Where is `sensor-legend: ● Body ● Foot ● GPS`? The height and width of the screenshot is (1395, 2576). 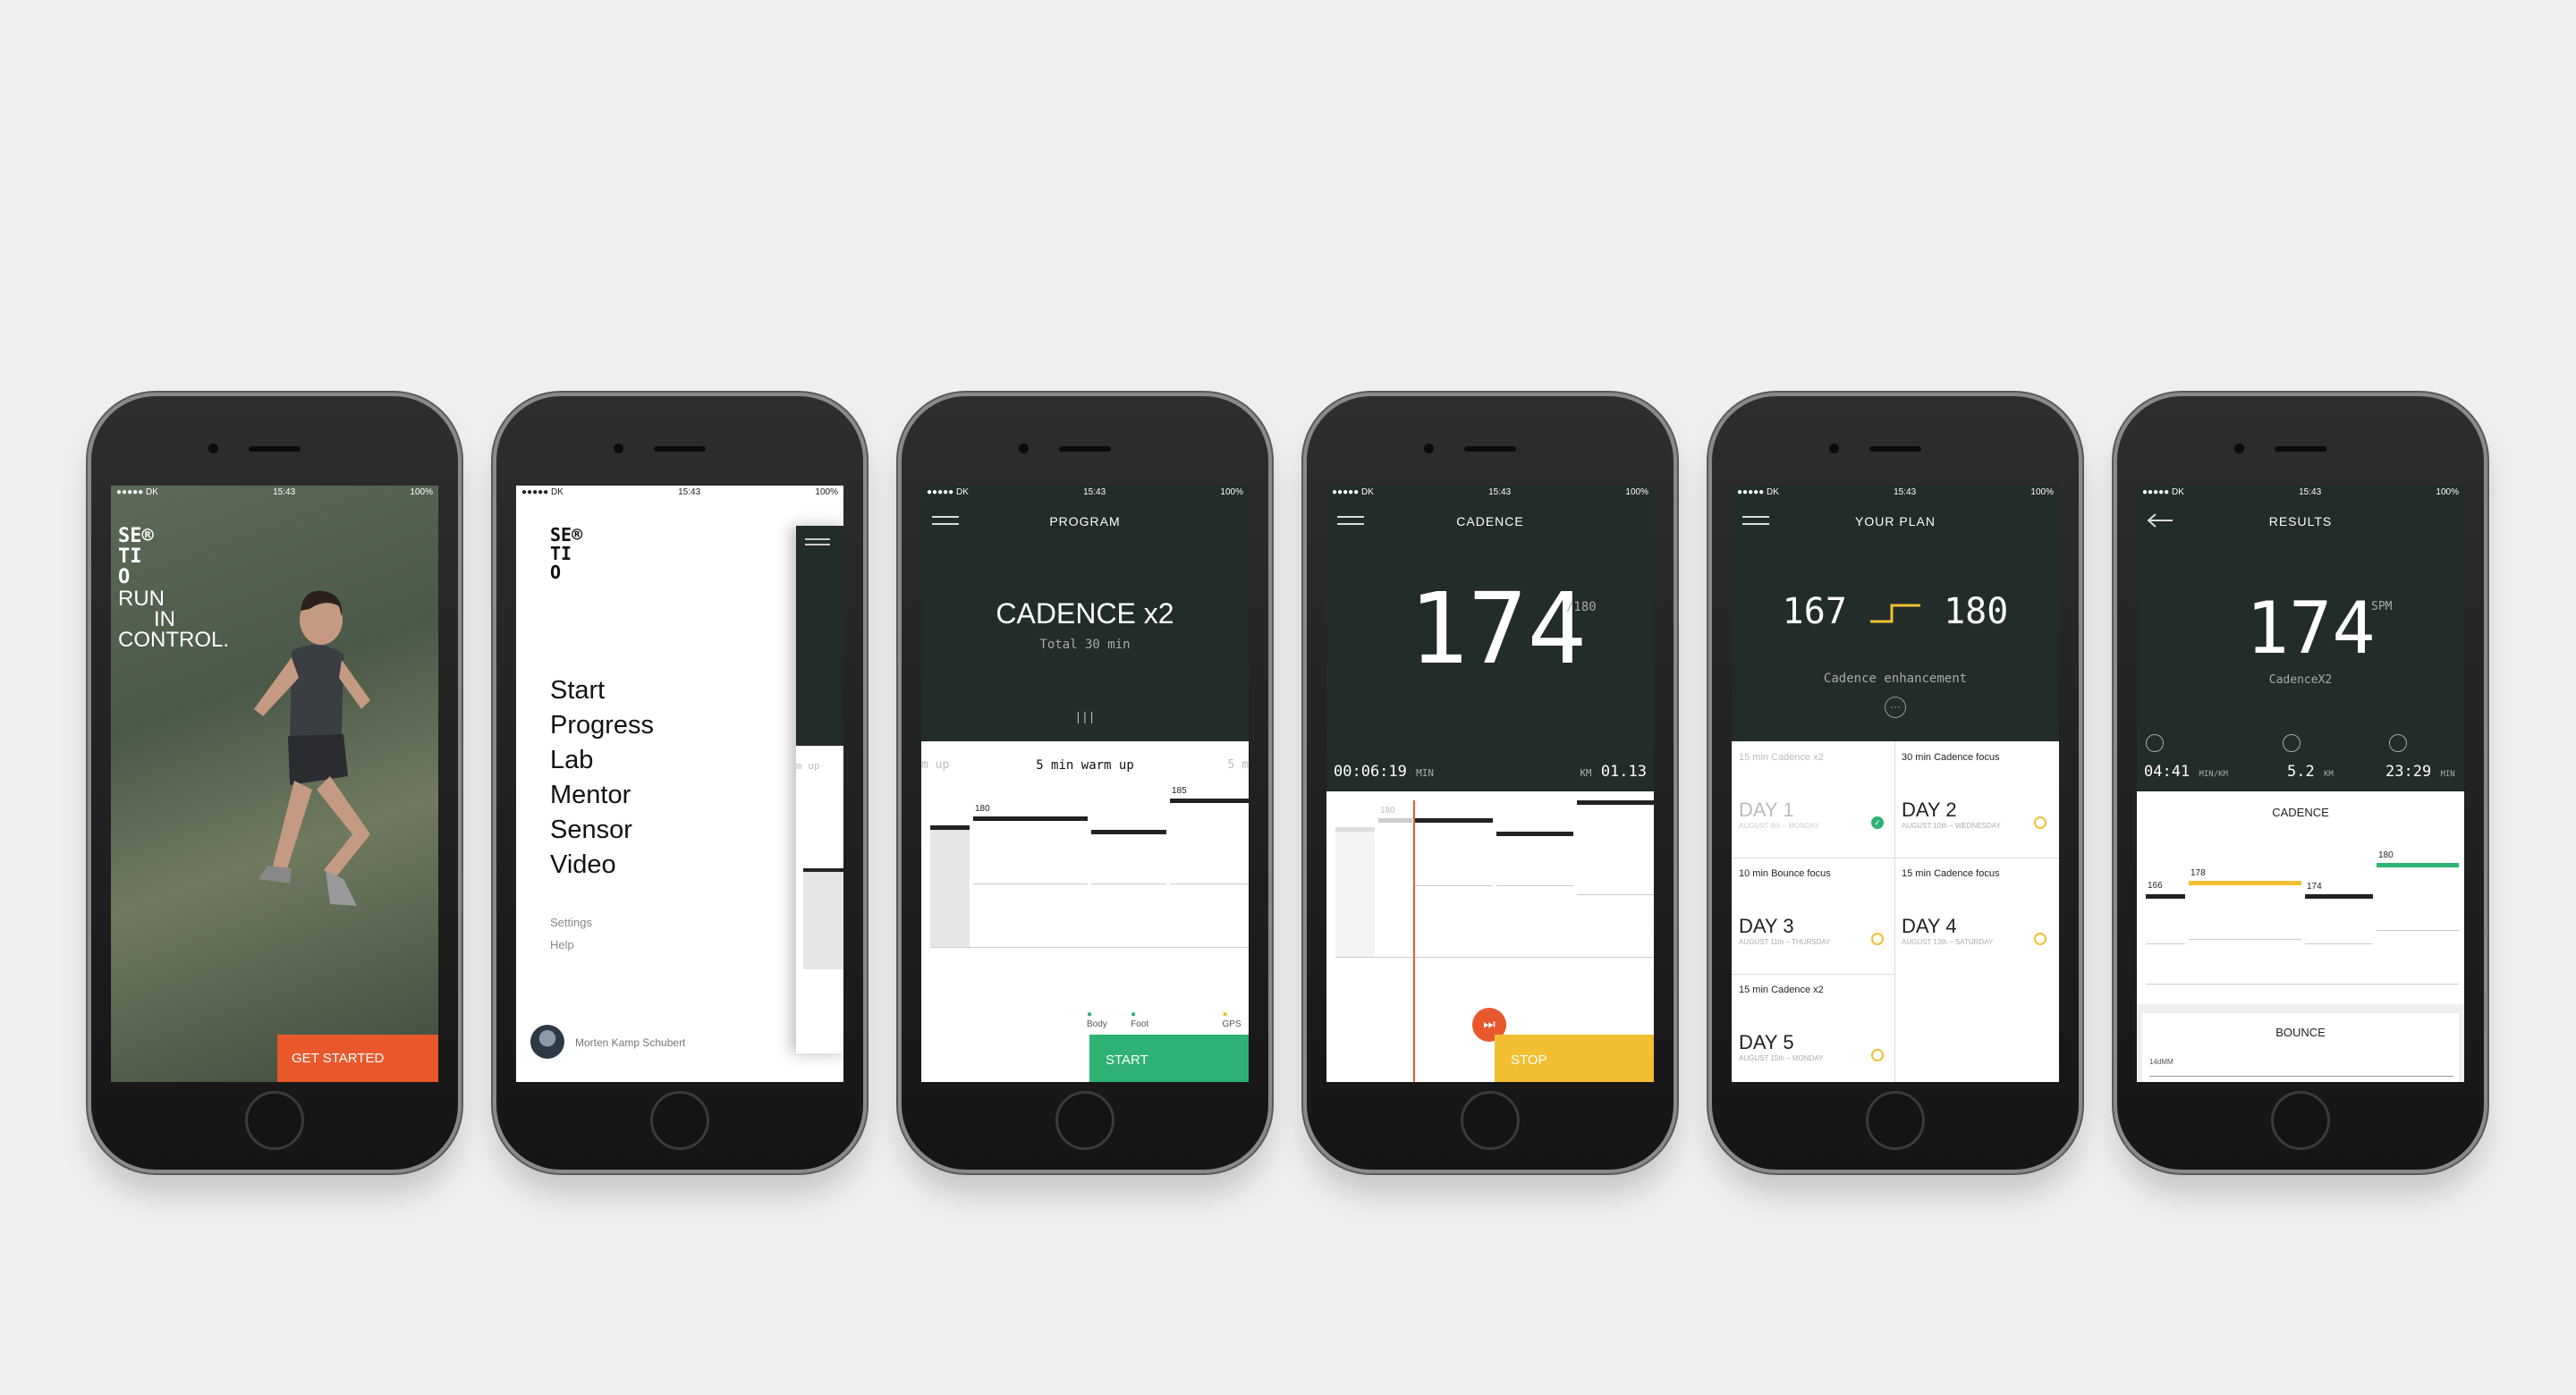
sensor-legend: ● Body ● Foot ● GPS is located at coordinates (1164, 1019).